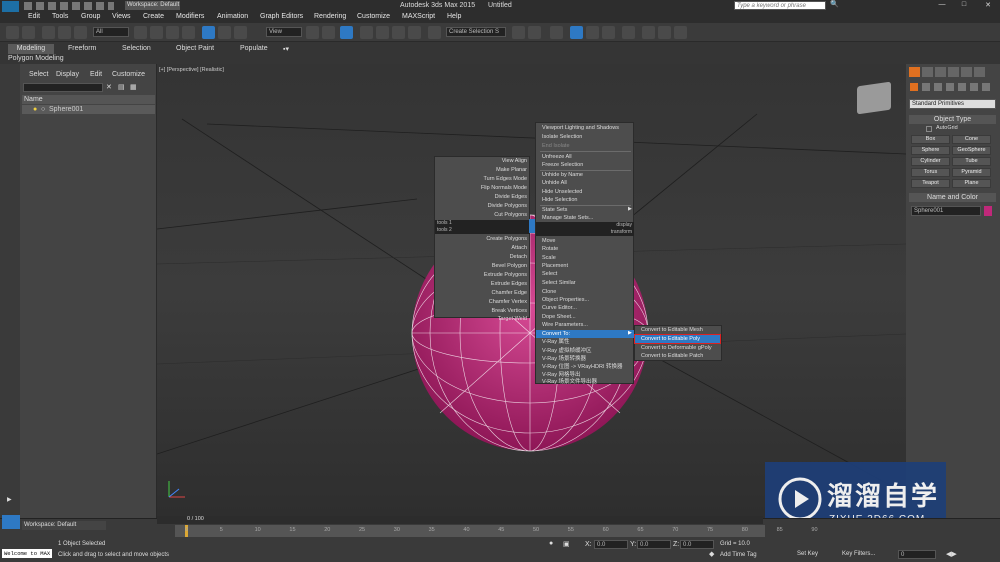  What do you see at coordinates (518, 32) in the screenshot?
I see `mirror-icon` at bounding box center [518, 32].